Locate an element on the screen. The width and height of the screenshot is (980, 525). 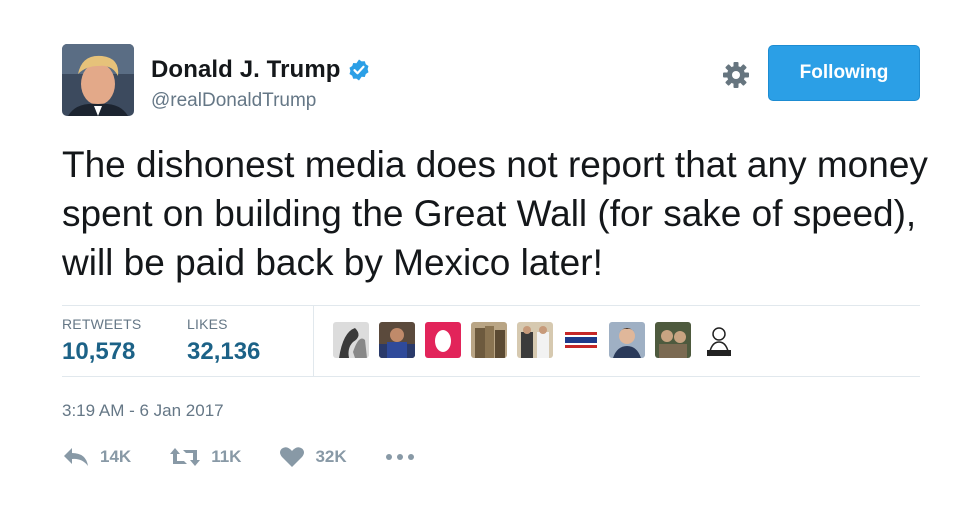
author-handle: @realDonaldTrump is located at coordinates (233, 101).